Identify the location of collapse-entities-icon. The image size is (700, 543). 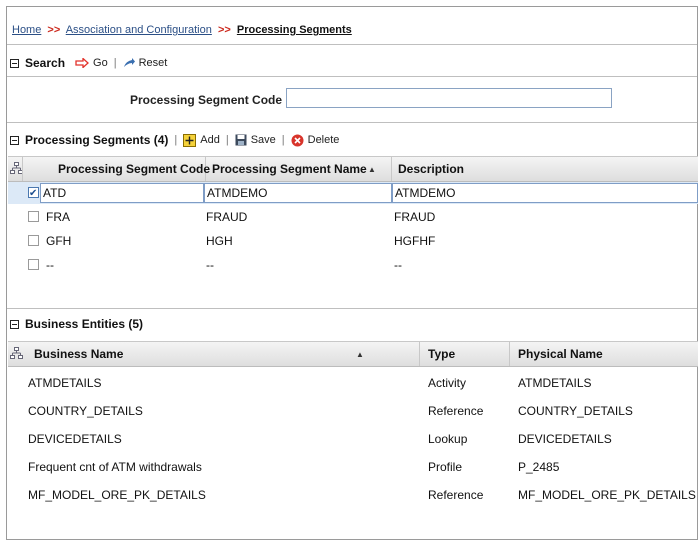
(14, 324).